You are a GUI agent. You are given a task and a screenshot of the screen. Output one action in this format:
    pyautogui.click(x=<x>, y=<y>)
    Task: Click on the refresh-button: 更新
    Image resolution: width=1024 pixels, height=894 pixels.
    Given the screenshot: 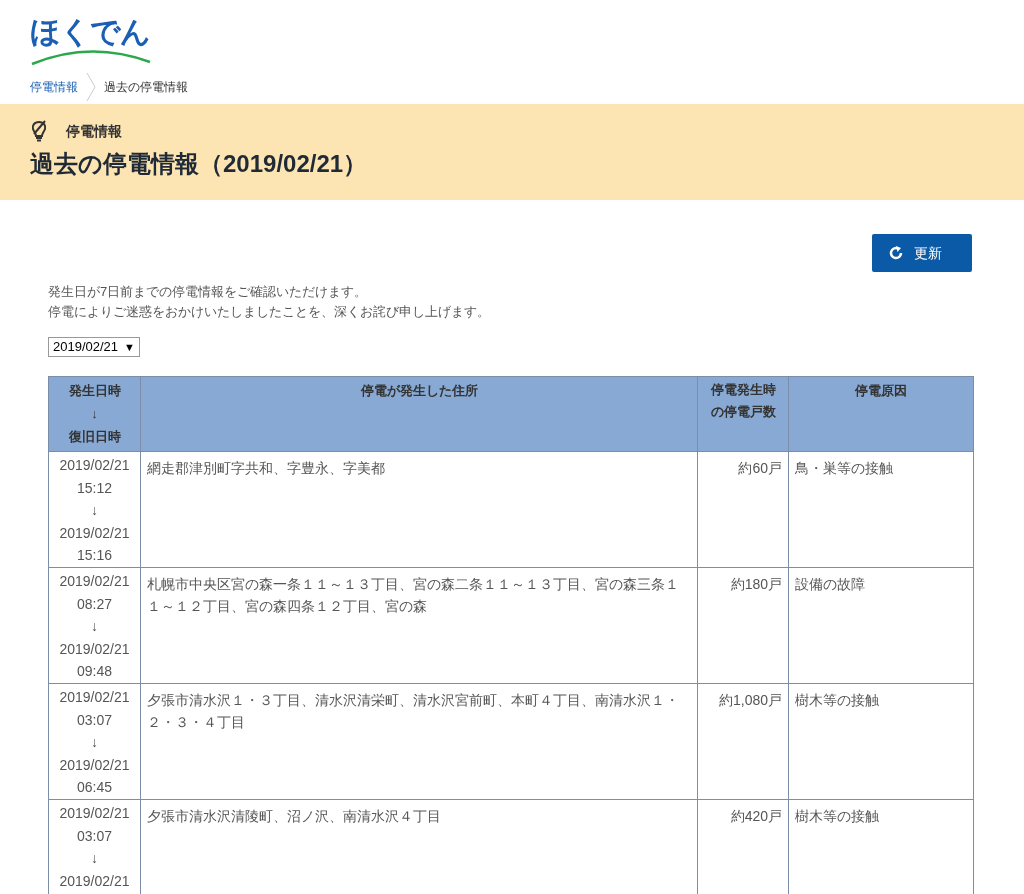 What is the action you would take?
    pyautogui.click(x=922, y=253)
    